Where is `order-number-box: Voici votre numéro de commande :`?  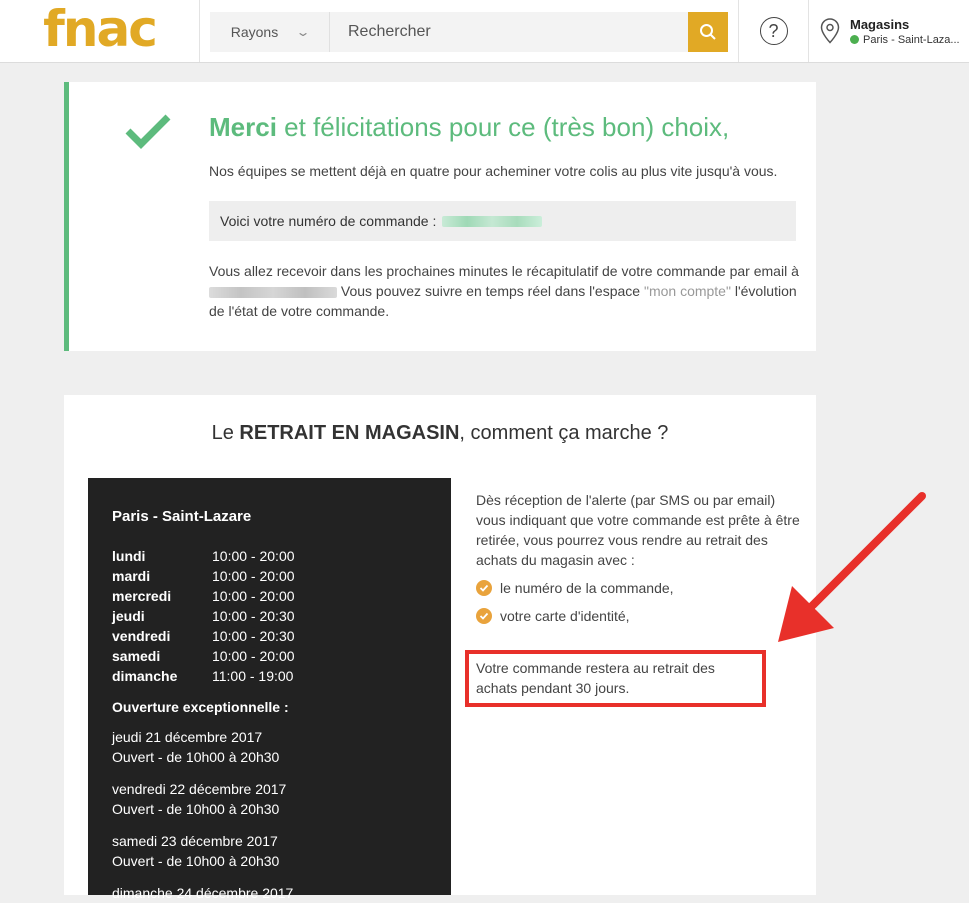 order-number-box: Voici votre numéro de commande : is located at coordinates (502, 221).